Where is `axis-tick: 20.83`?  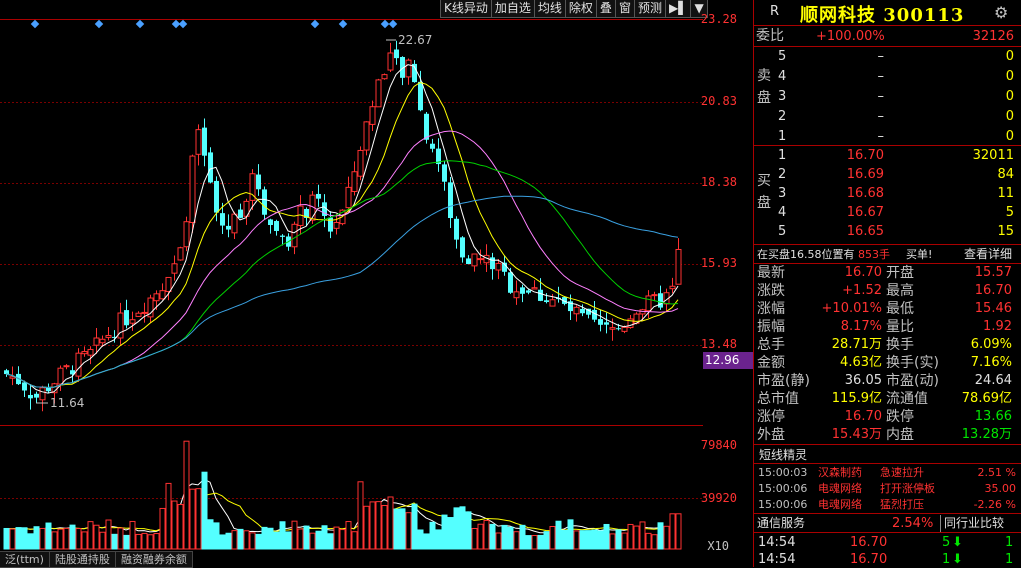 axis-tick: 20.83 is located at coordinates (718, 101).